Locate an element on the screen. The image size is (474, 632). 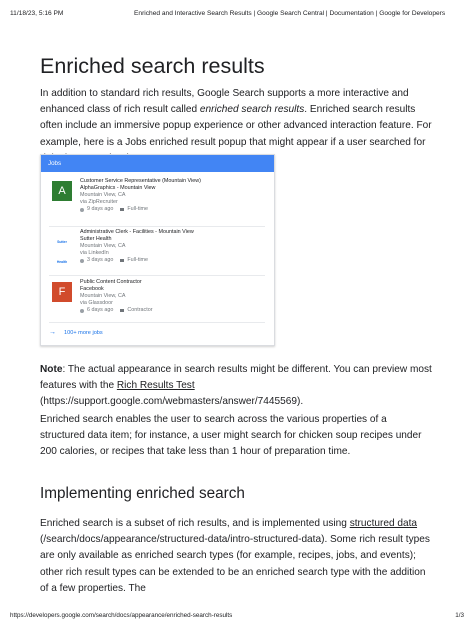
more-jobs-label: 100+ more jobs is located at coordinates (83, 332).